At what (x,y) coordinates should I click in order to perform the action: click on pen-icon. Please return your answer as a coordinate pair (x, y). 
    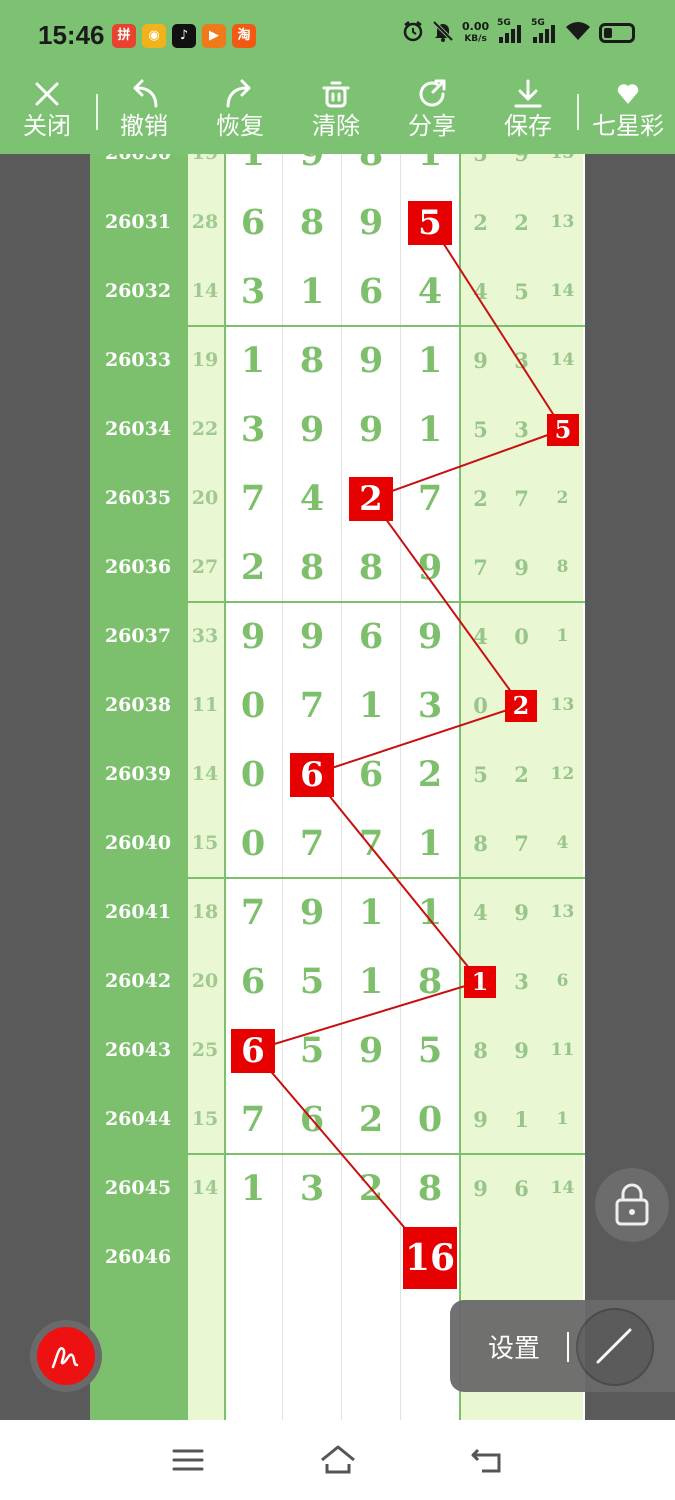
    Looking at the image, I should click on (66, 1358).